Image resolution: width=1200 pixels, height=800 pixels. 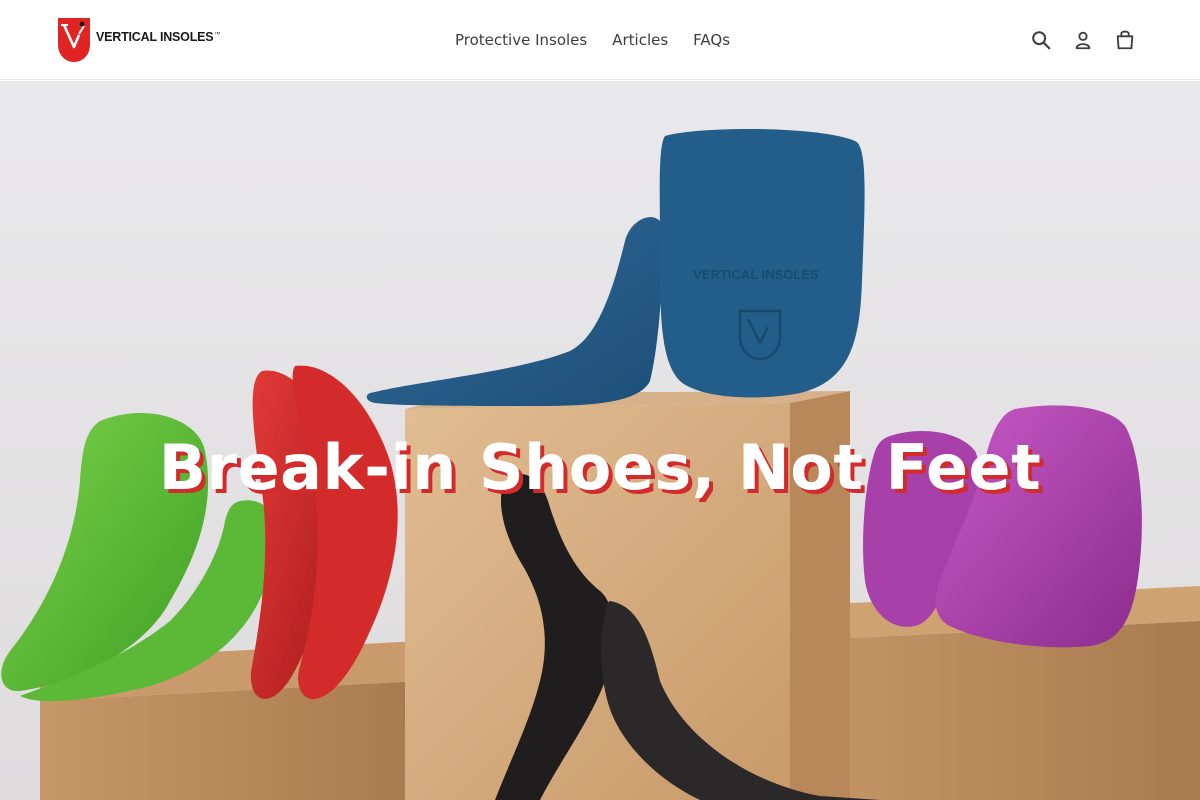 I want to click on header-icons, so click(x=1083, y=40).